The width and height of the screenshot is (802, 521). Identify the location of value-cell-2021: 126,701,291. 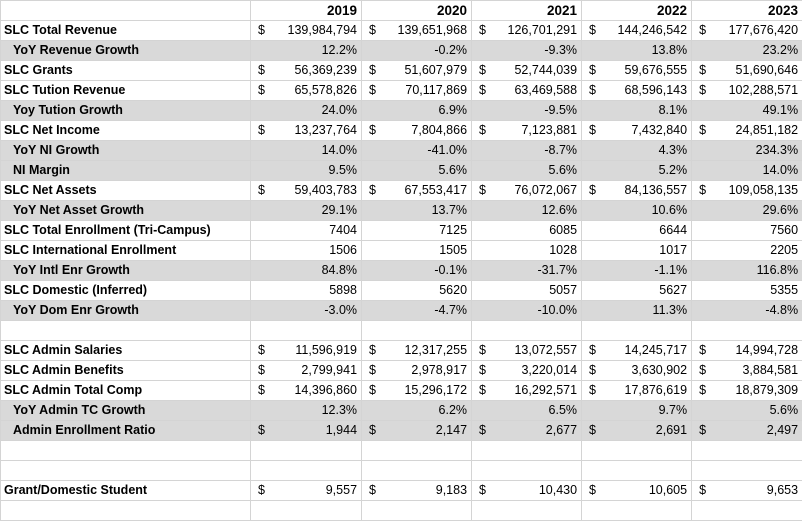
(537, 31).